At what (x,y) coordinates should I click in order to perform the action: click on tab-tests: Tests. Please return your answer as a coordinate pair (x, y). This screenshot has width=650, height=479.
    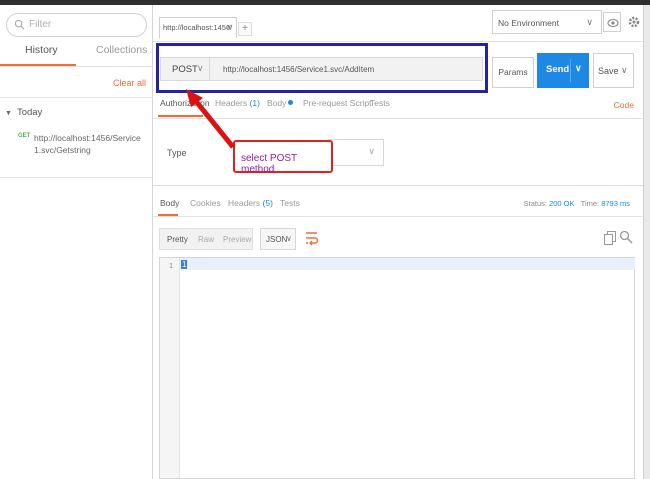
    Looking at the image, I should click on (380, 103).